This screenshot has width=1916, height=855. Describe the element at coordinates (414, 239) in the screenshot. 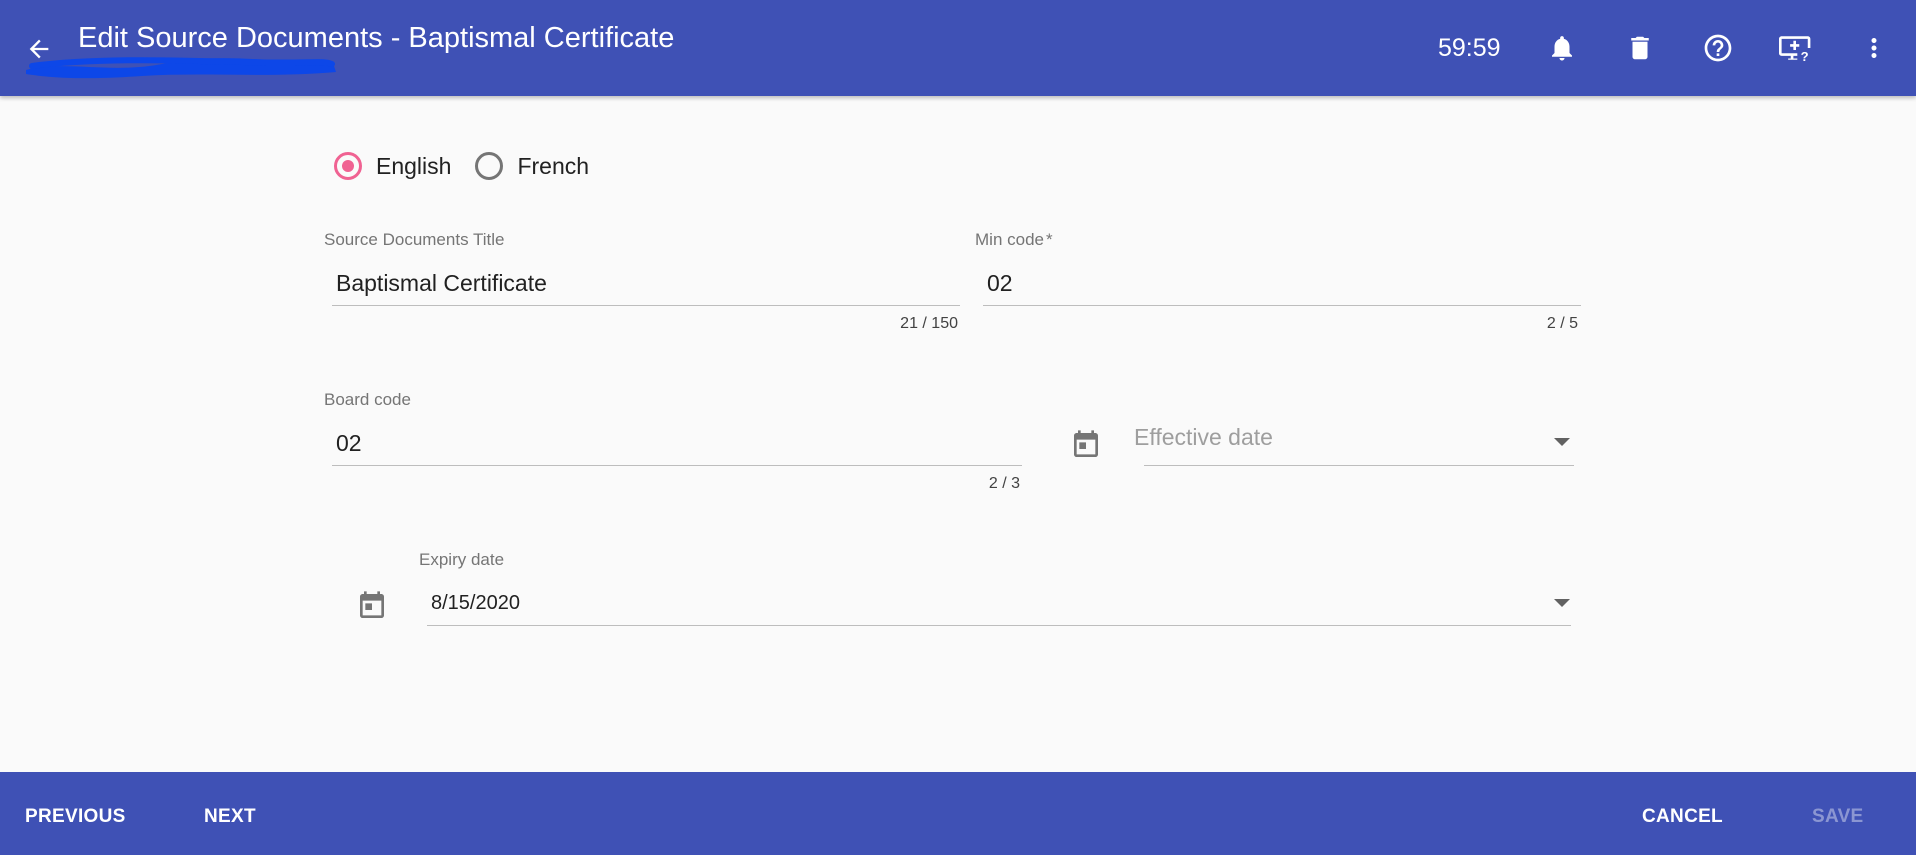

I see `title-field-label: Source Documents Title` at that location.